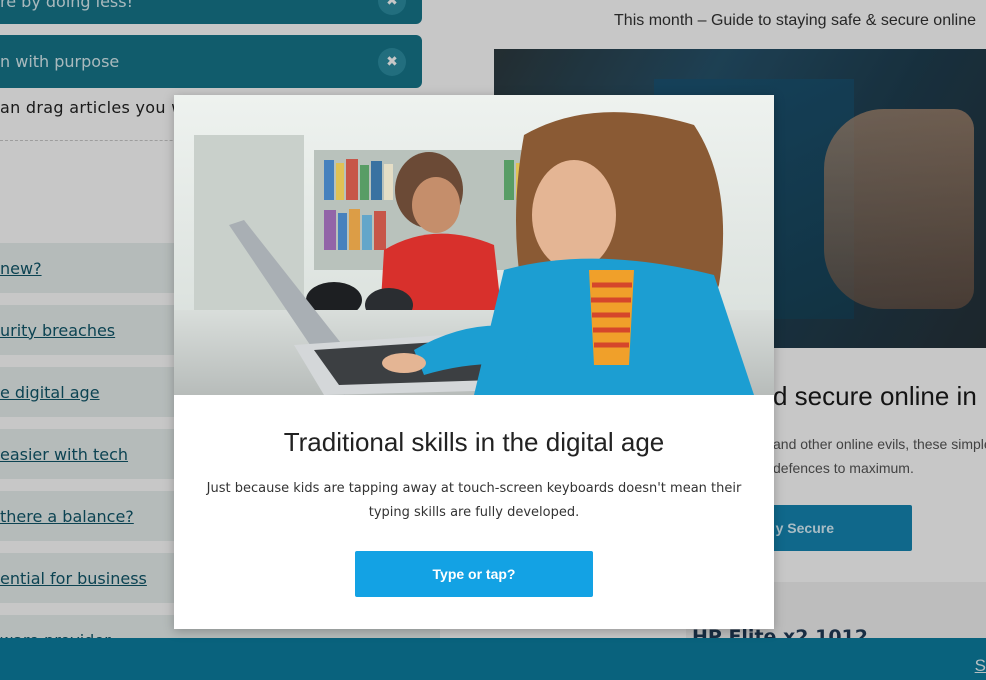 The width and height of the screenshot is (986, 680). I want to click on modal-title: Traditional skills in the digital age, so click(474, 442).